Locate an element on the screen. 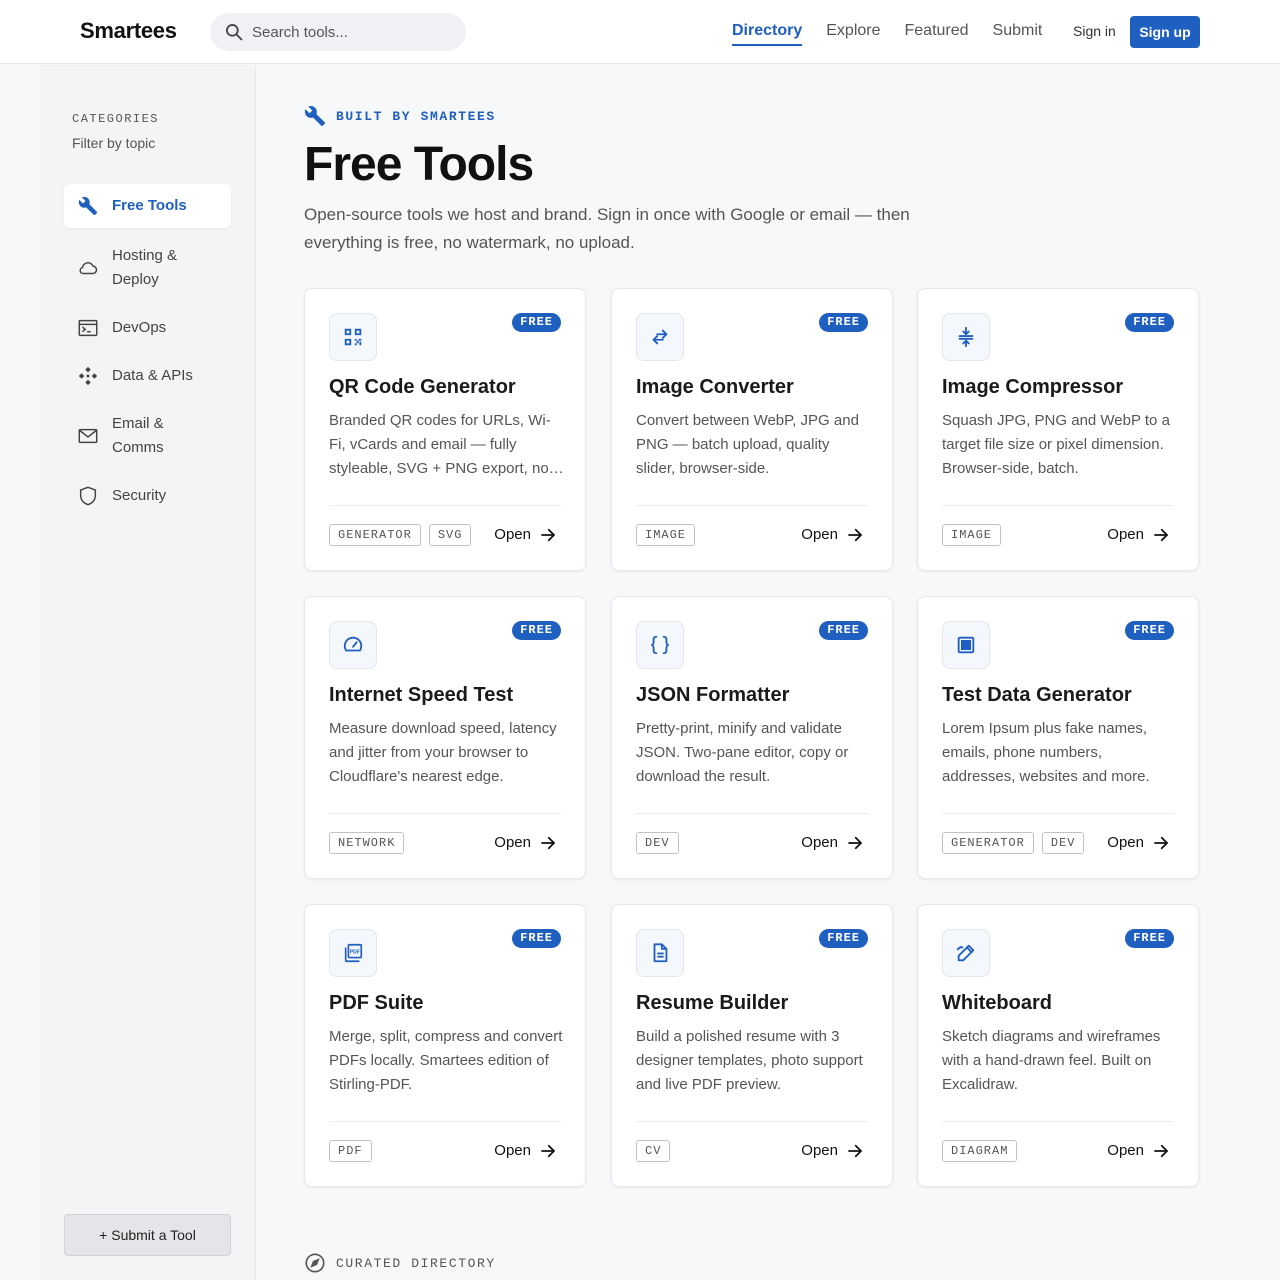 The image size is (1280, 1280). nav-explore: Explore is located at coordinates (853, 32).